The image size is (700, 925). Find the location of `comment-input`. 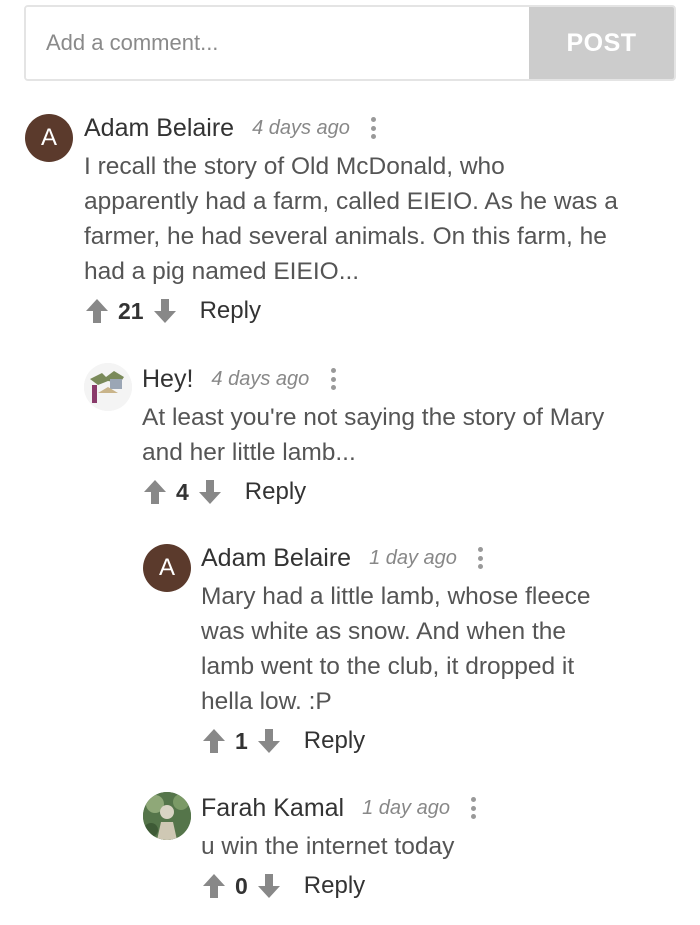

comment-input is located at coordinates (277, 43).